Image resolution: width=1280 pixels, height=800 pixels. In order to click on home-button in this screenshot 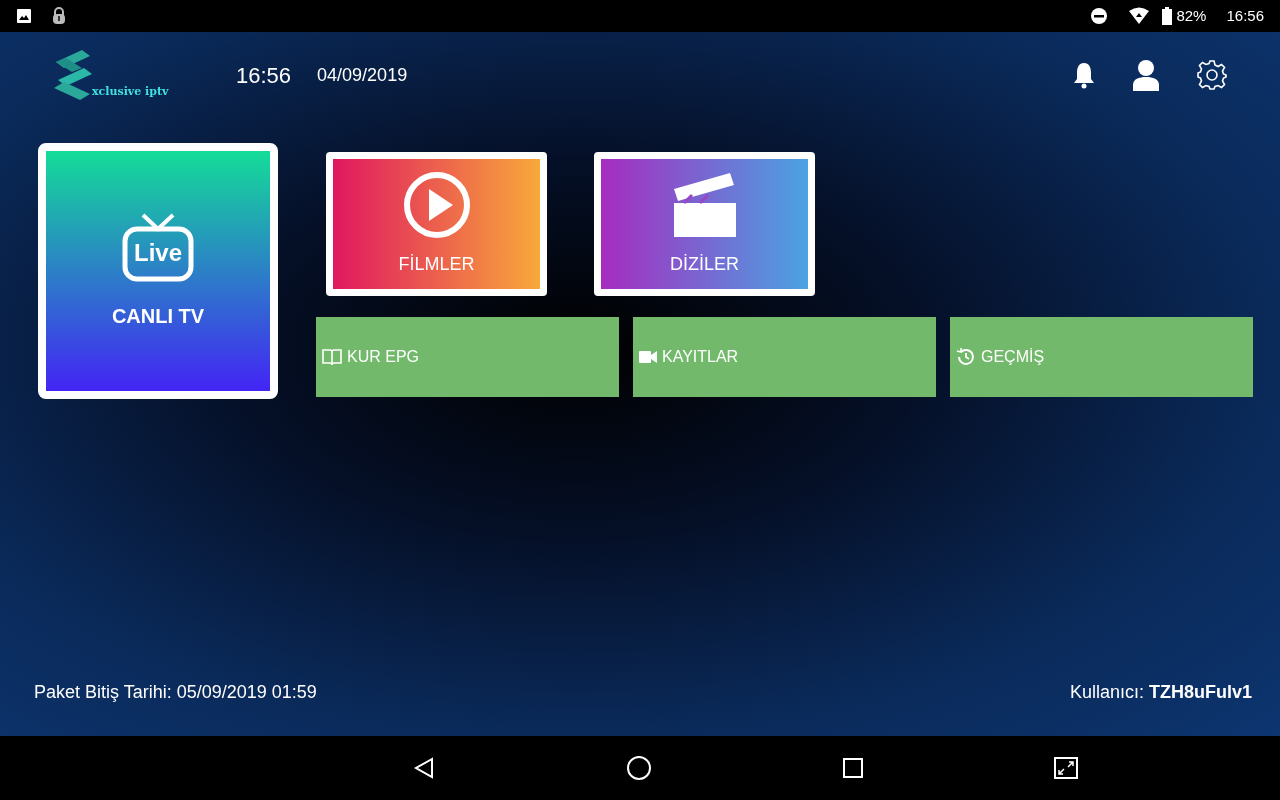, I will do `click(639, 768)`.